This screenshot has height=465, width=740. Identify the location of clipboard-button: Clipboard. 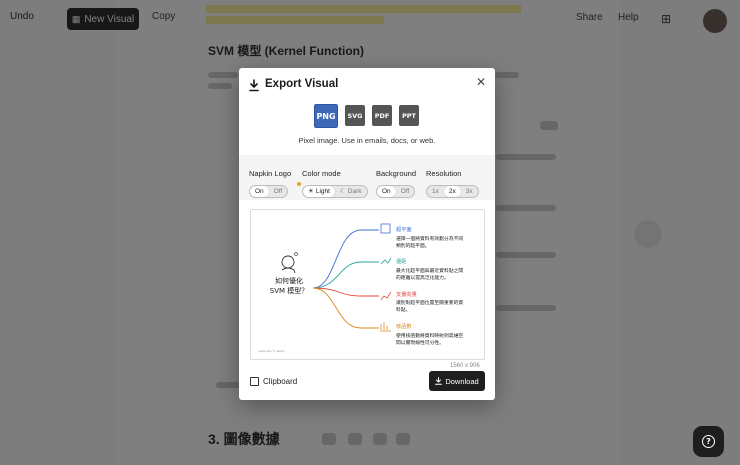
(273, 381).